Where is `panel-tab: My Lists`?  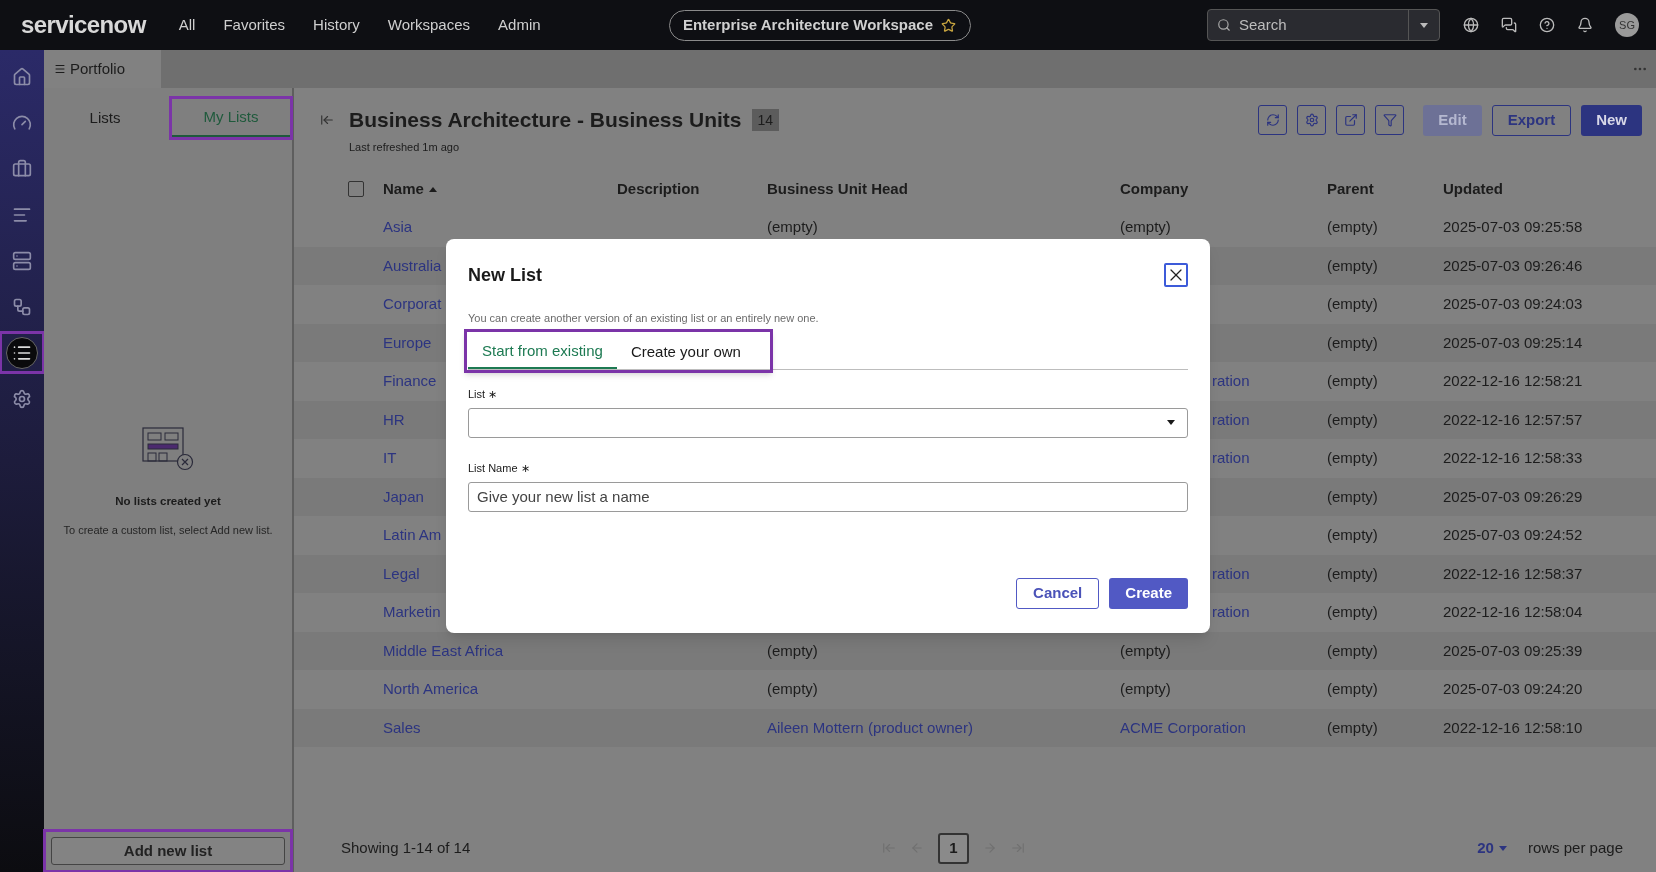
panel-tab: My Lists is located at coordinates (231, 118).